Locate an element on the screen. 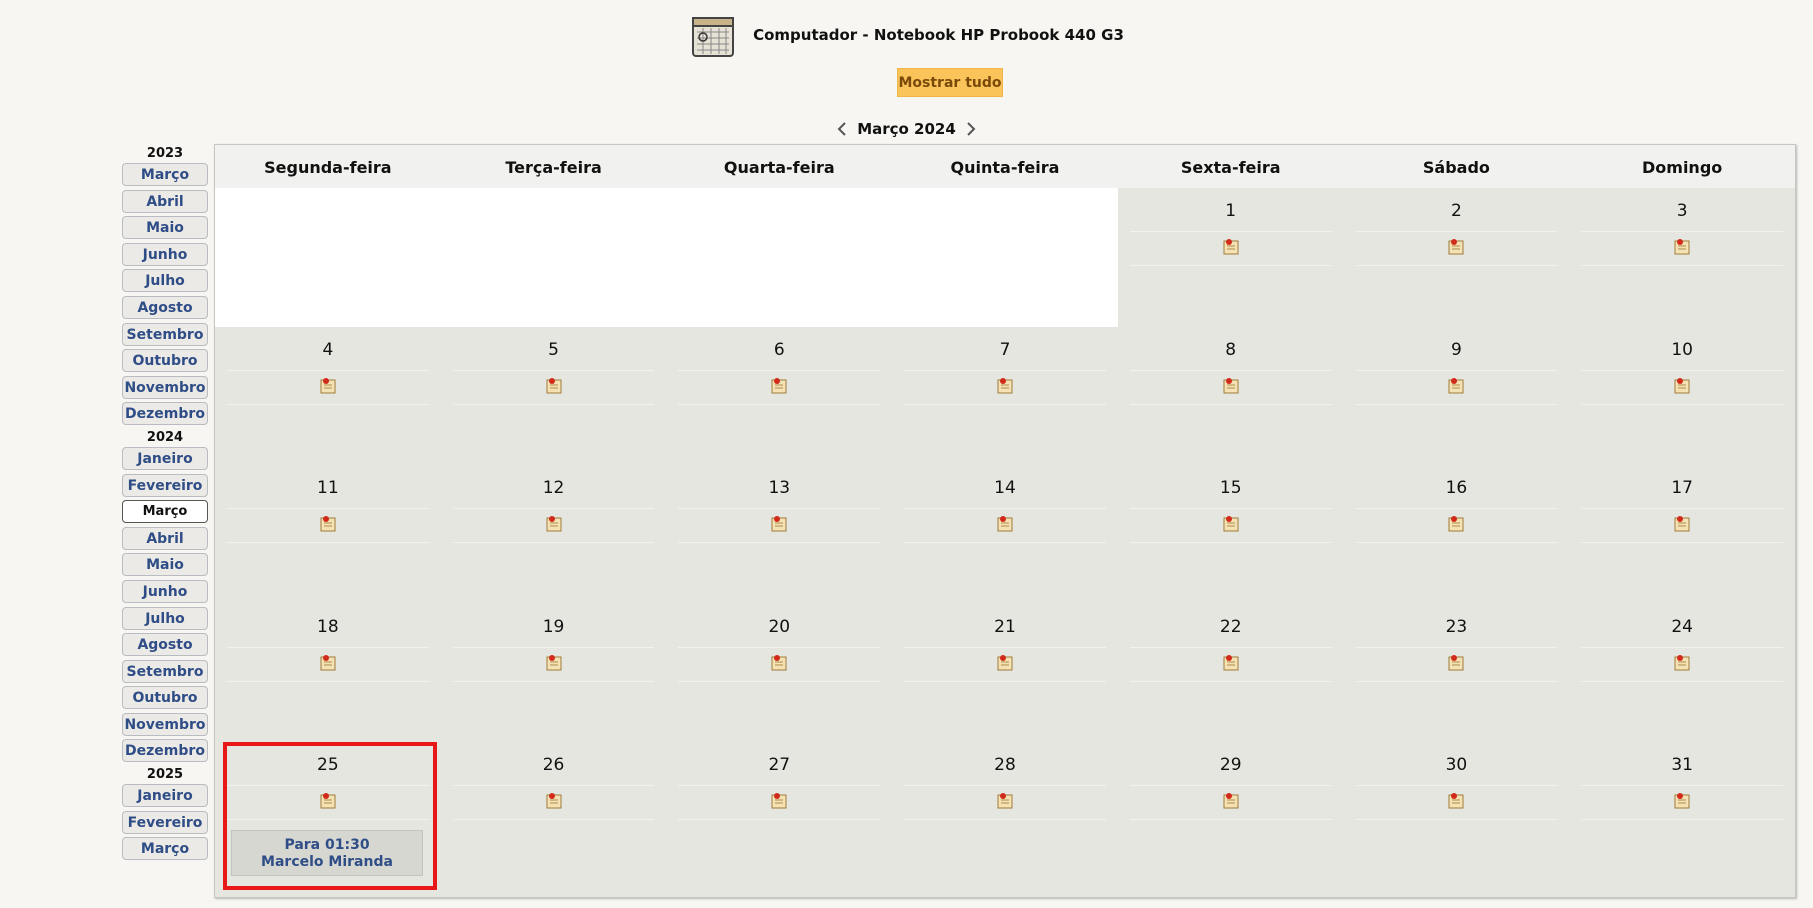 This screenshot has height=908, width=1813. day-cell: 18 is located at coordinates (328, 672).